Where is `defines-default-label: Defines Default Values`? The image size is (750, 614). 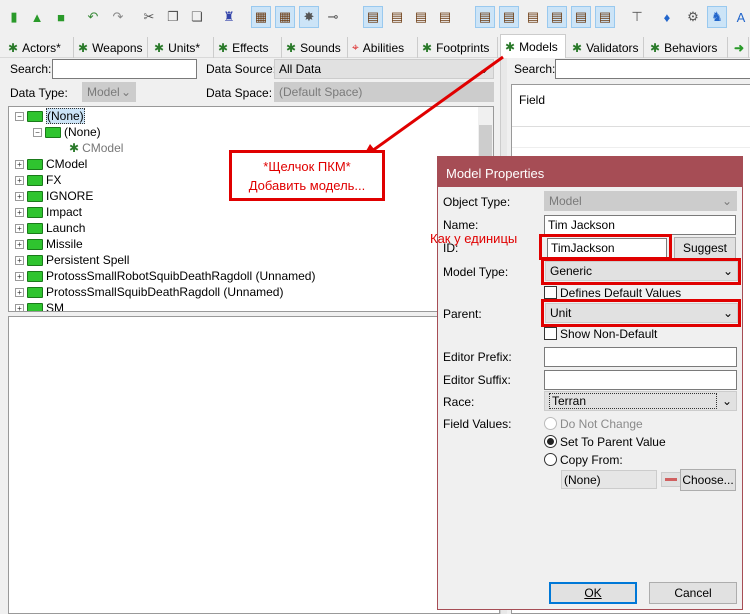
defines-default-label: Defines Default Values is located at coordinates (621, 293).